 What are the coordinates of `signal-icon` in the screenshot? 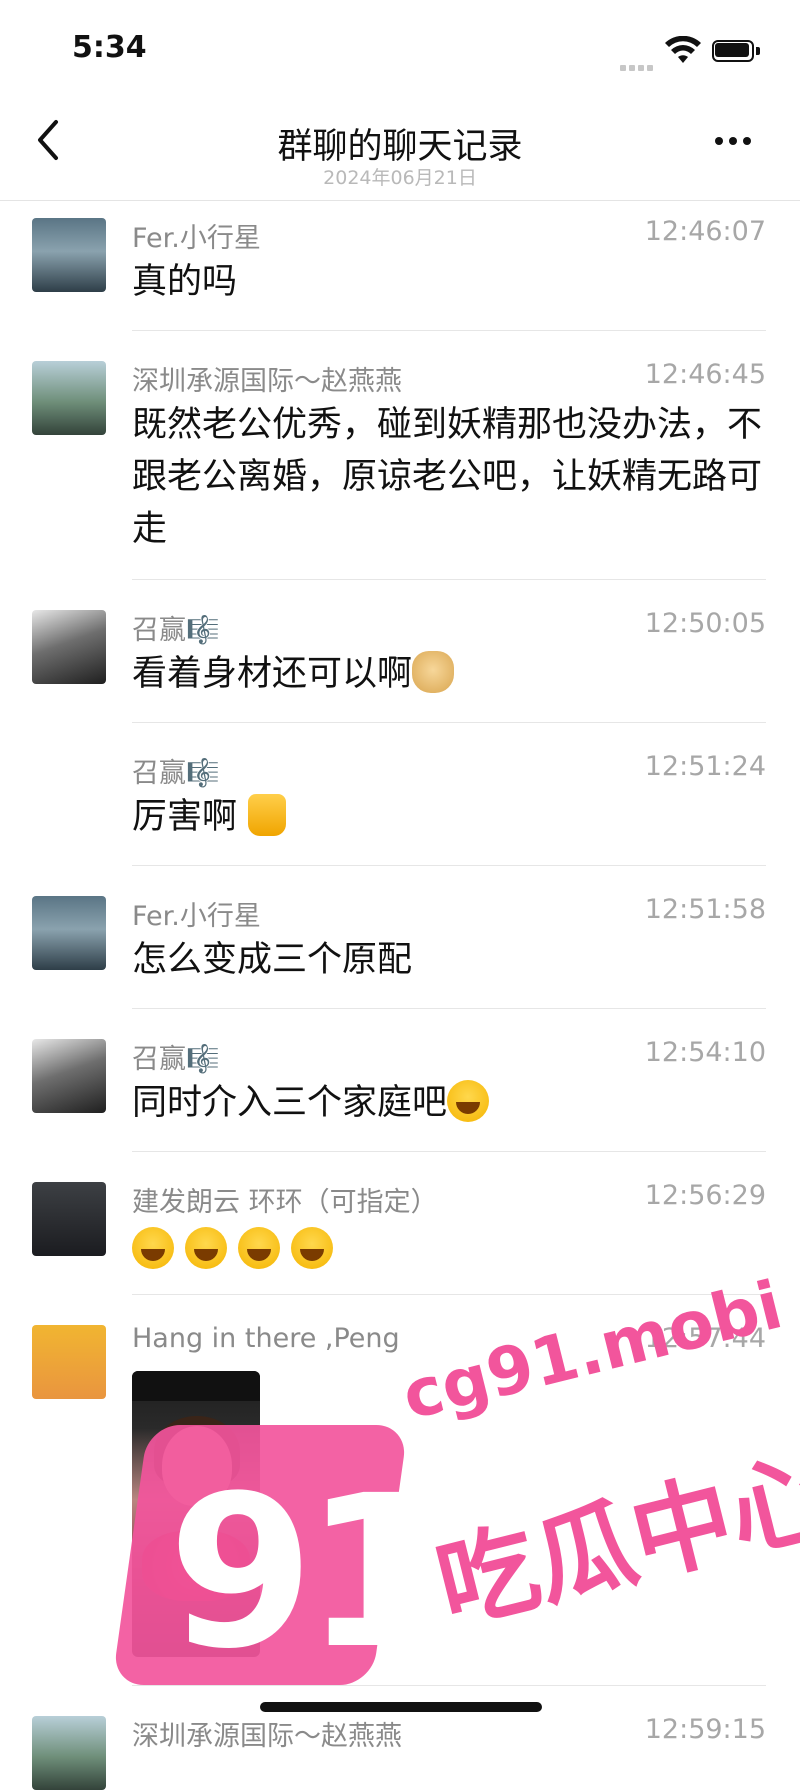 It's located at (638, 63).